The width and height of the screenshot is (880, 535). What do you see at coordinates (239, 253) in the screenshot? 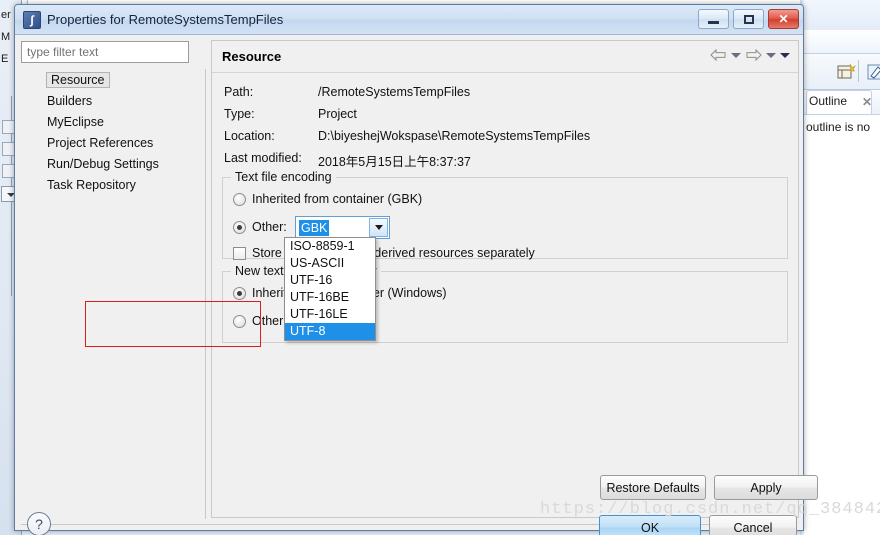
I see `checkbox-indicator` at bounding box center [239, 253].